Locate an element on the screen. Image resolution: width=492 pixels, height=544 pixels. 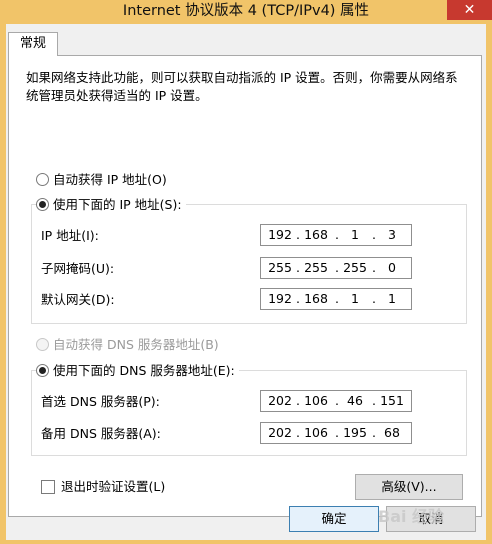
manual-dns-label: 使用下面的 DNS 服务器地址(E): is located at coordinates (144, 370).